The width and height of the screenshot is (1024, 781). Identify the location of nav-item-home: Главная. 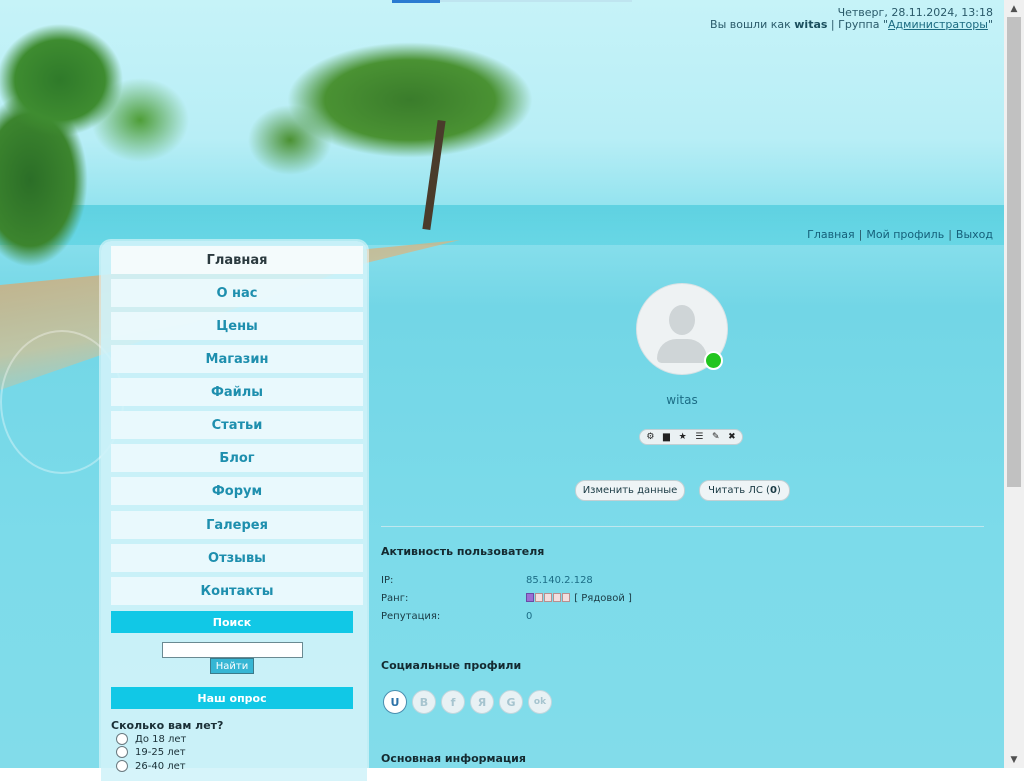
(237, 260).